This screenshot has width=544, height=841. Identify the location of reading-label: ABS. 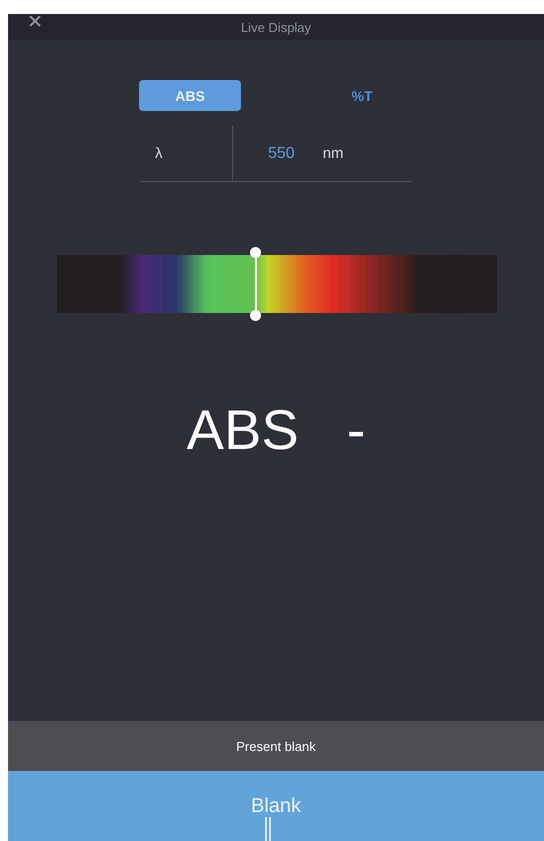
(242, 429).